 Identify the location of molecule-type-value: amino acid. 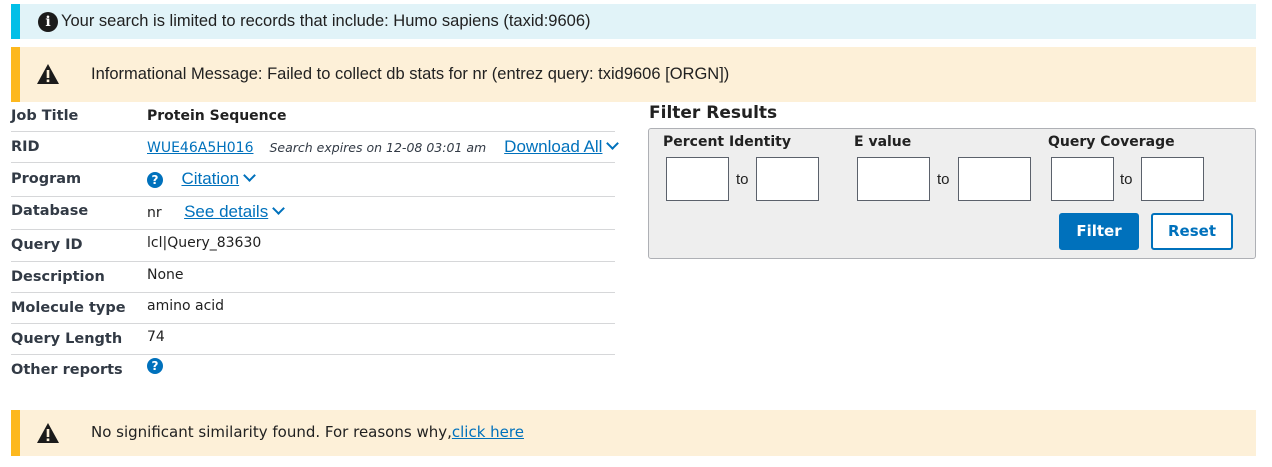
(186, 306).